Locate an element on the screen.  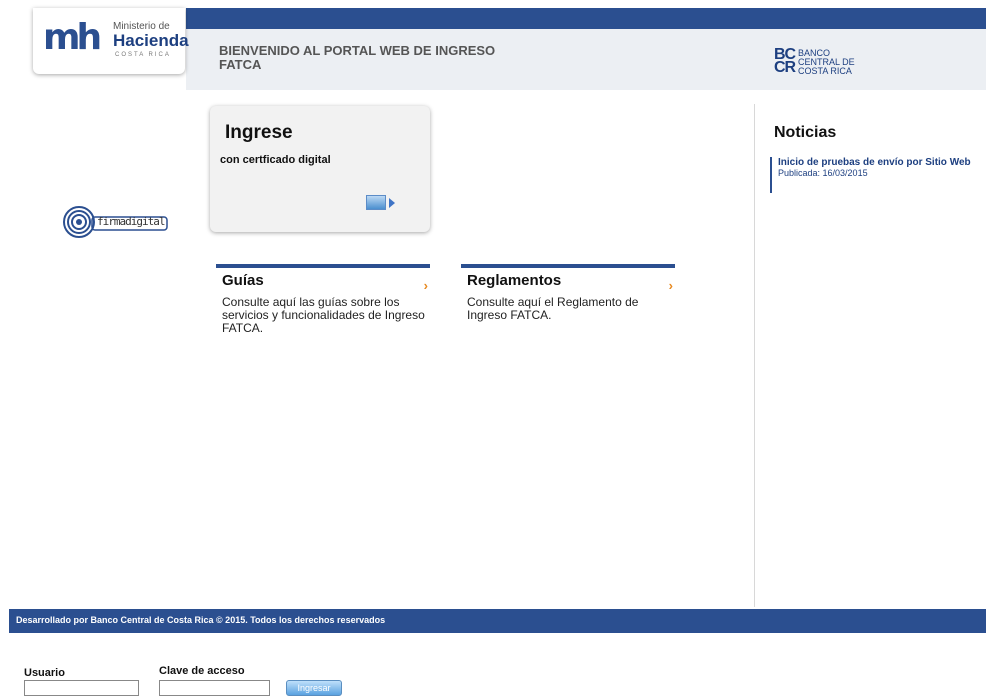
certificate-card-arrow-icon is located at coordinates (380, 203).